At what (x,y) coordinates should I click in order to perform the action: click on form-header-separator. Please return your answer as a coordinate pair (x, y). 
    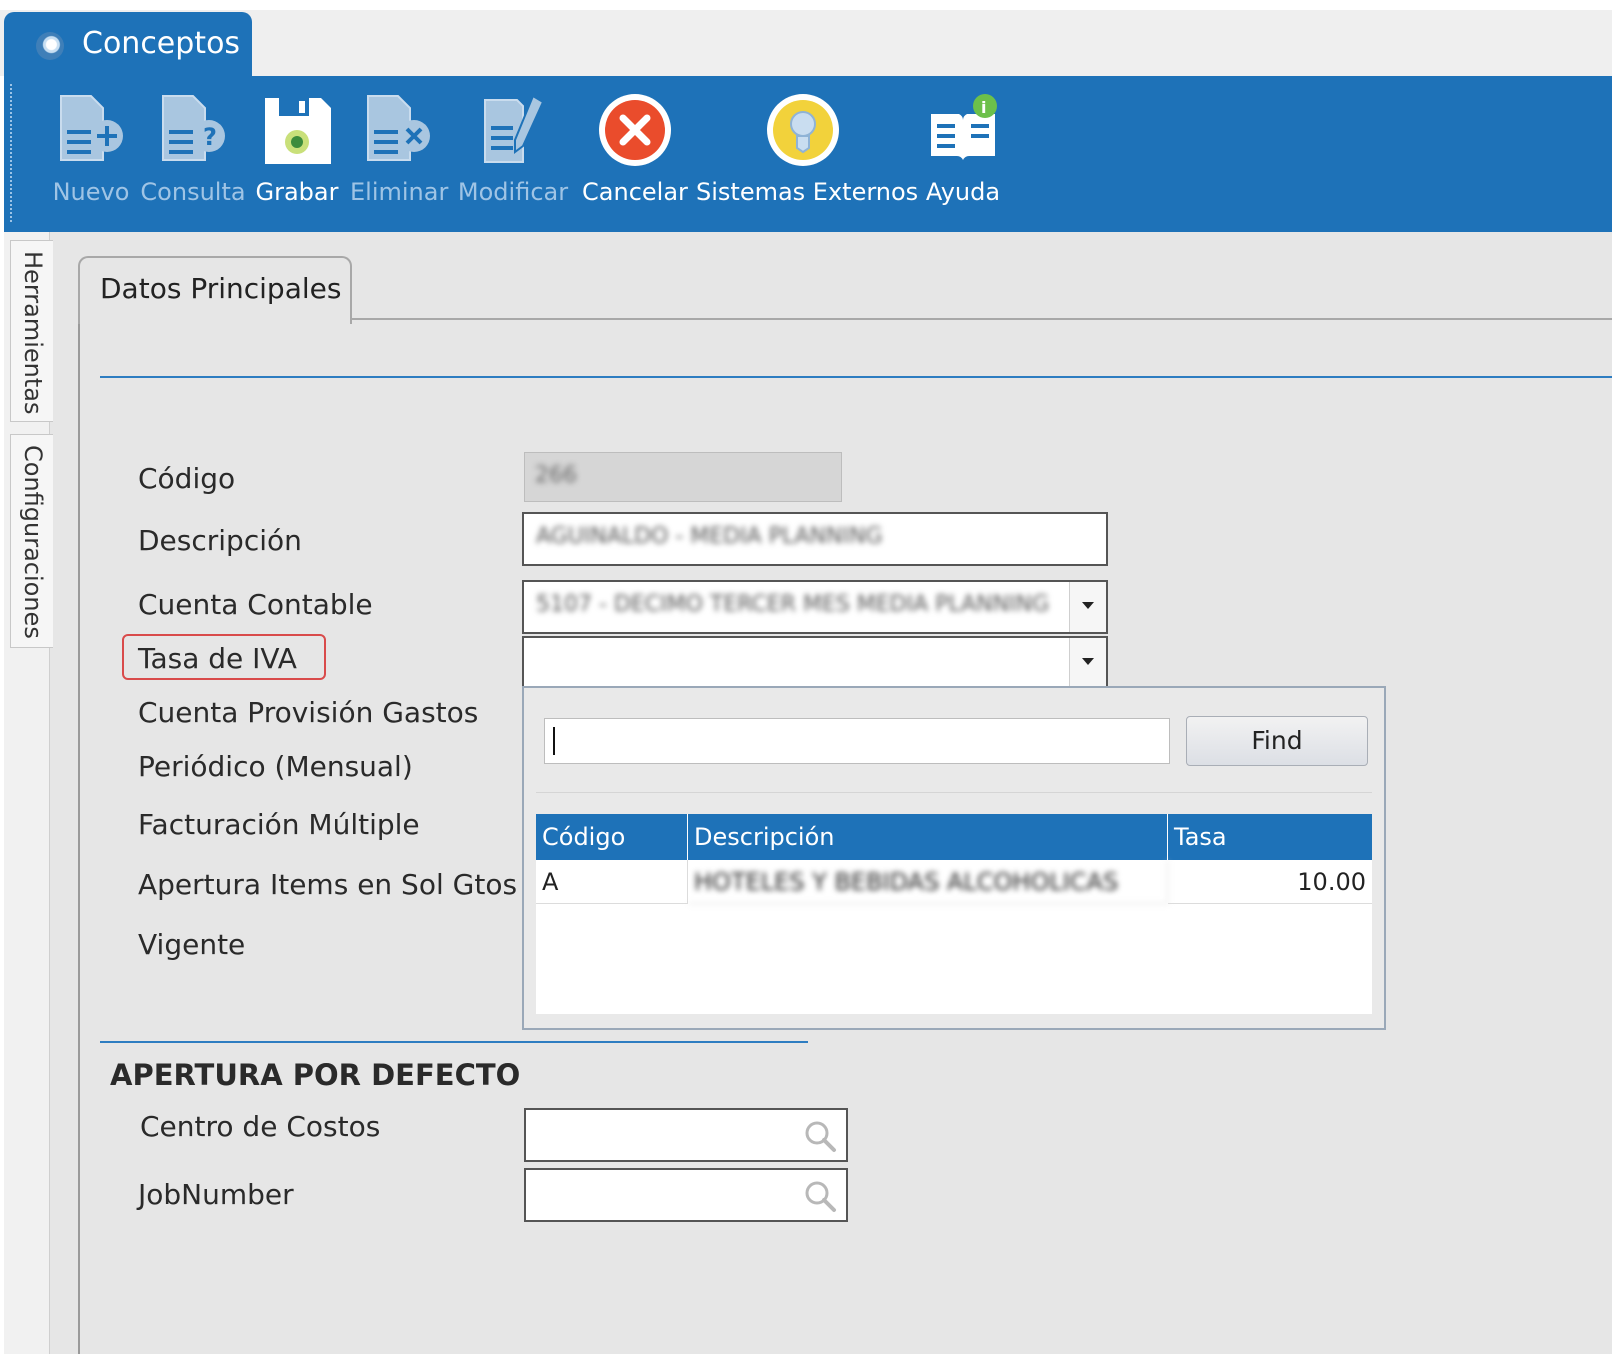
    Looking at the image, I should click on (856, 377).